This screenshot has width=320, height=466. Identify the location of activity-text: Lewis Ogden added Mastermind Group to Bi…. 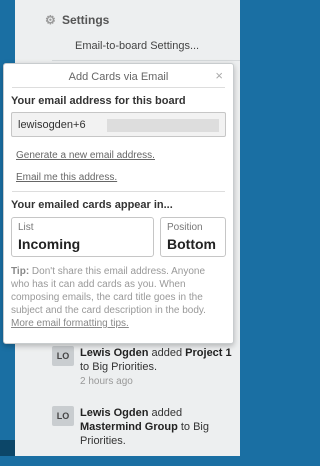
(144, 427).